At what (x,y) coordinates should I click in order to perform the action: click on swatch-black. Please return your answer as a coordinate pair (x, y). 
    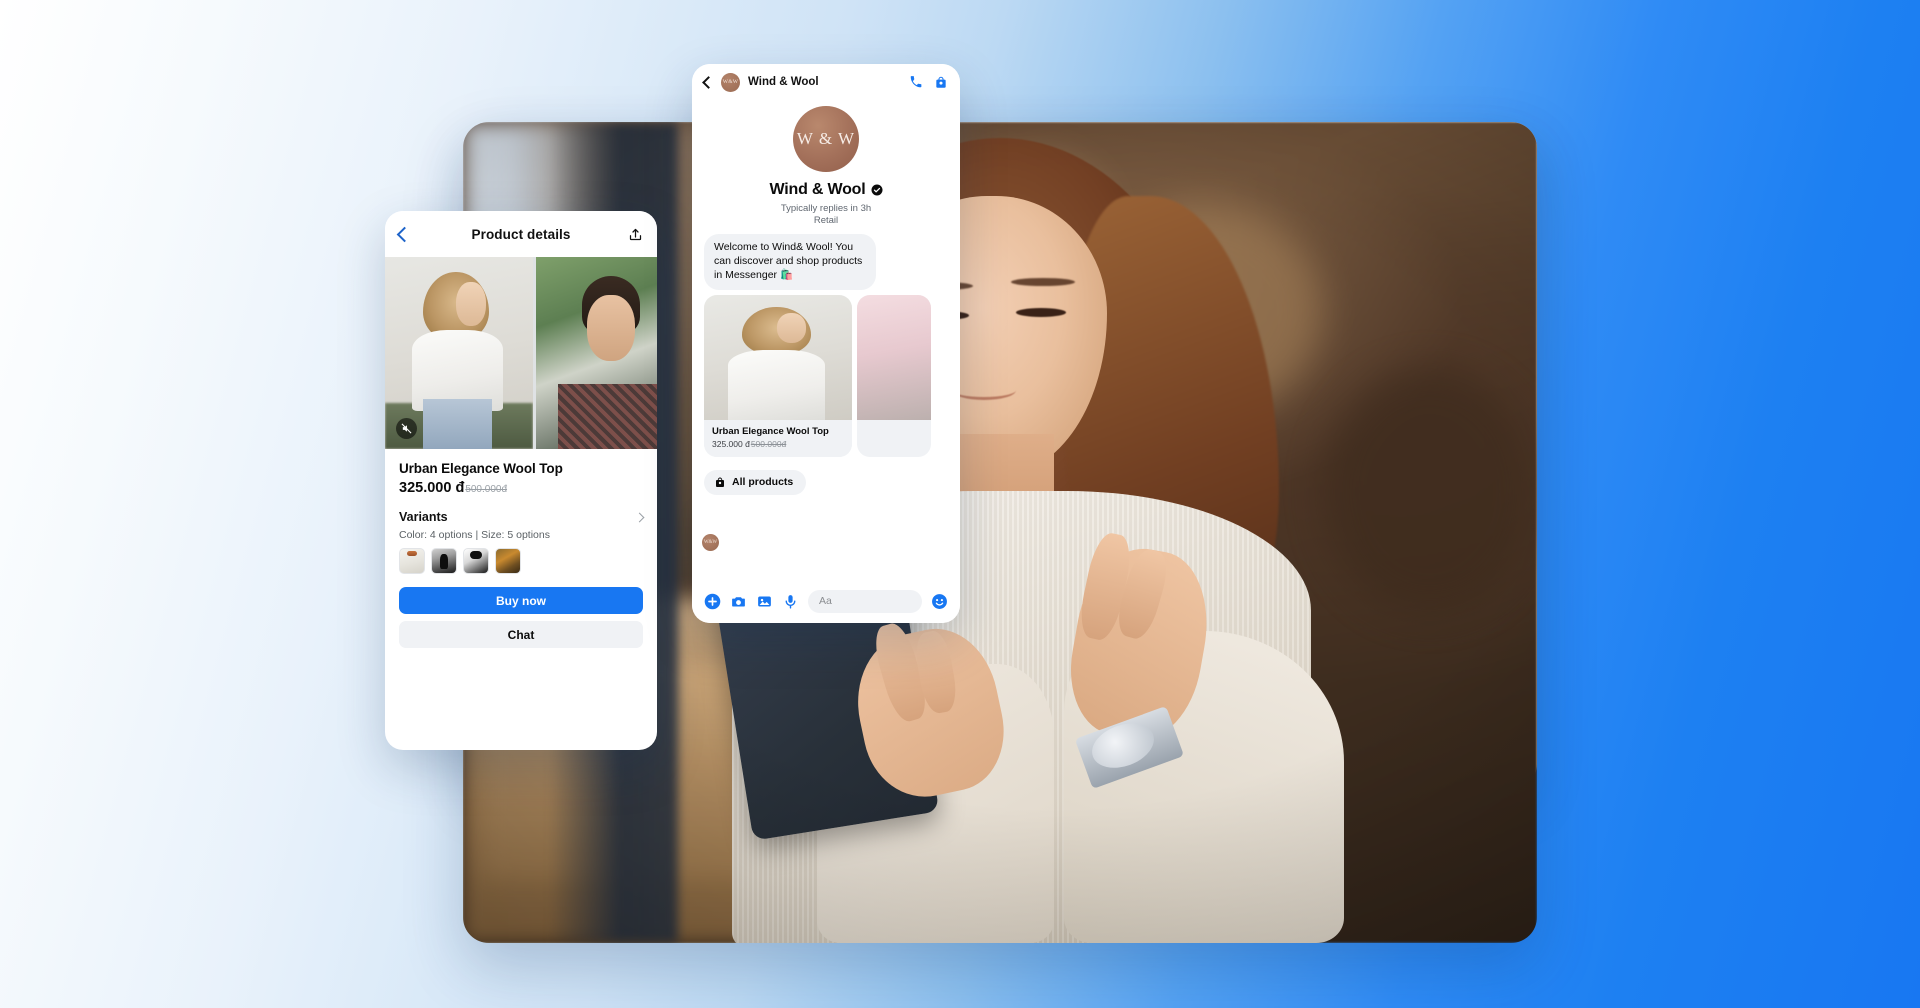
    Looking at the image, I should click on (444, 561).